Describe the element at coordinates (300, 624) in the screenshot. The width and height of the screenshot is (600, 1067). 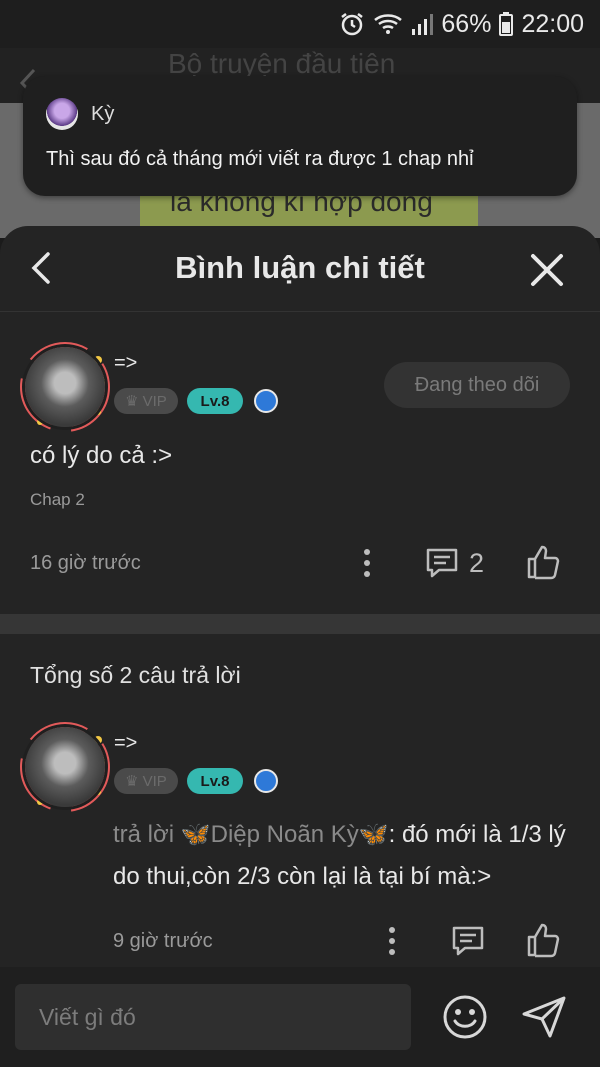
I see `section-separator` at that location.